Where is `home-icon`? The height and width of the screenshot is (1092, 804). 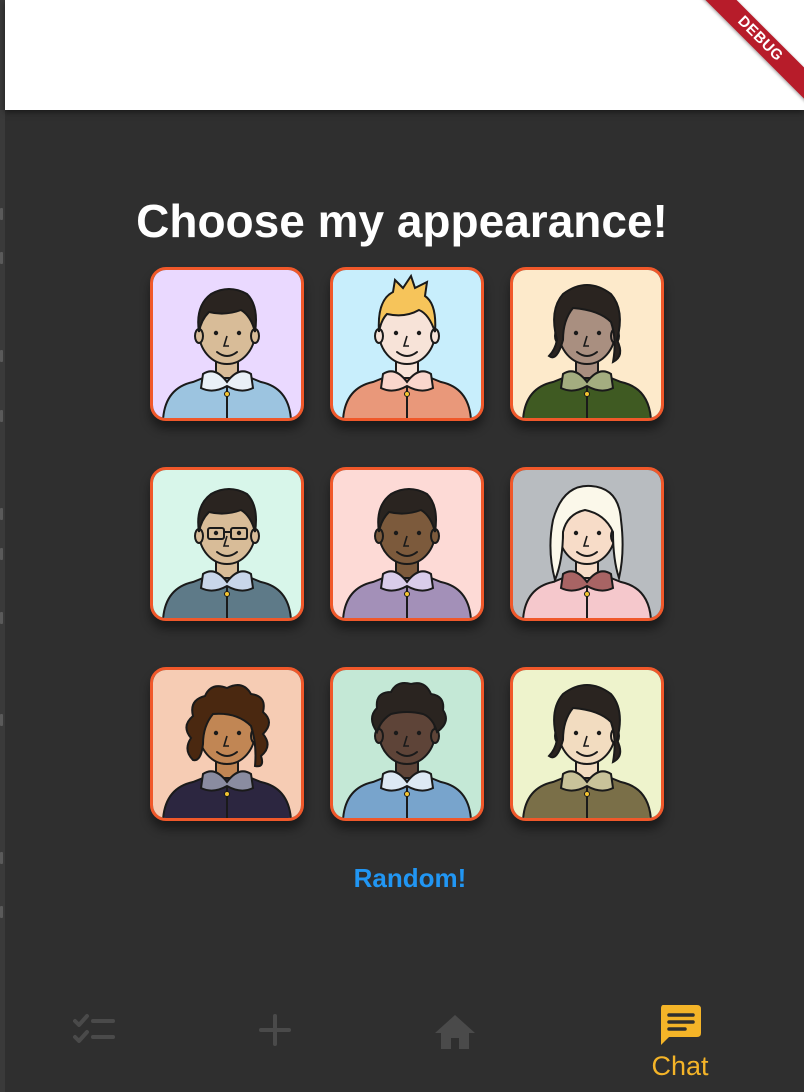
home-icon is located at coordinates (455, 1032).